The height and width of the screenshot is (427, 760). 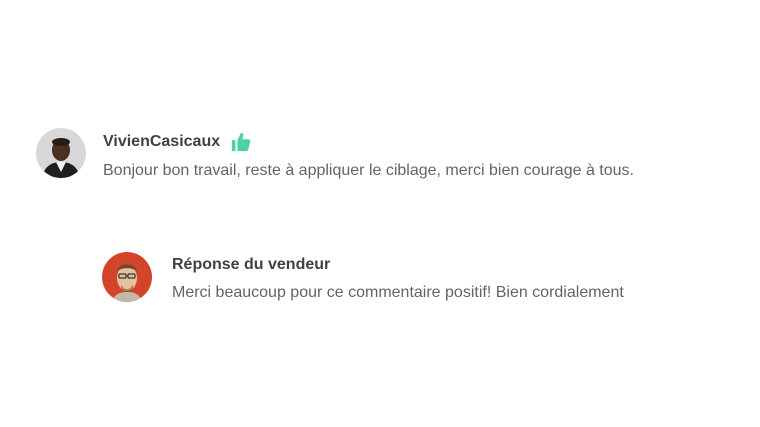 What do you see at coordinates (127, 277) in the screenshot?
I see `seller-avatar` at bounding box center [127, 277].